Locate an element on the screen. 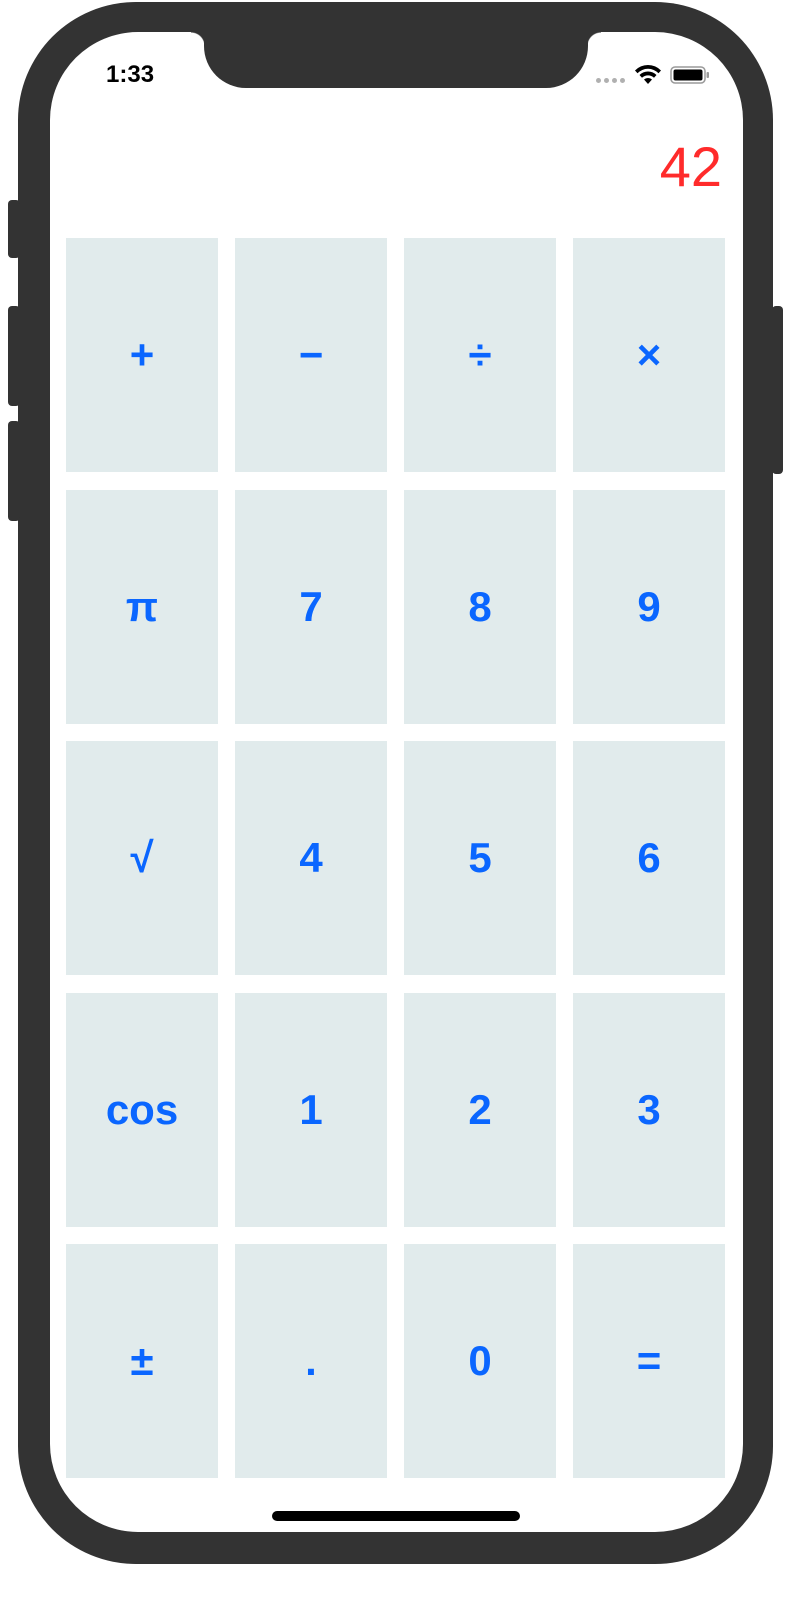 Image resolution: width=806 pixels, height=1598 pixels. key-plus-minus-button: ± is located at coordinates (142, 1361).